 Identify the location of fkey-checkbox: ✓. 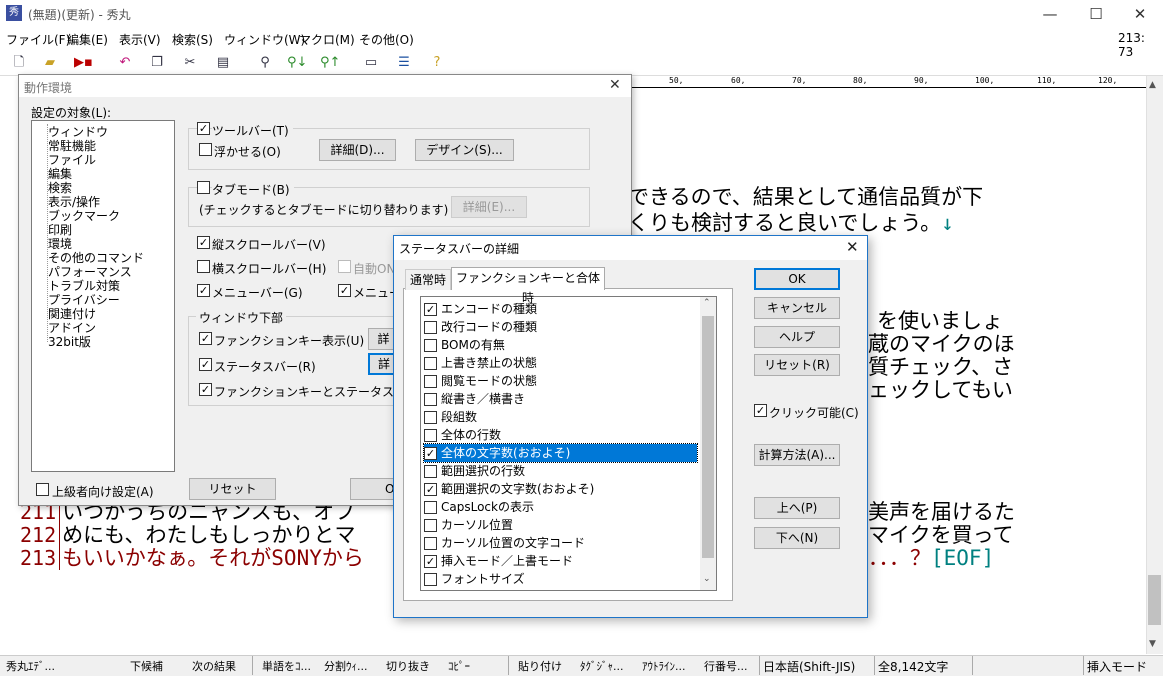
(205, 338).